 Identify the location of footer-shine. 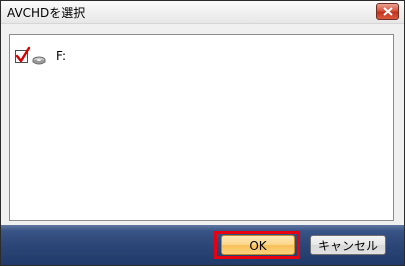
(202, 228).